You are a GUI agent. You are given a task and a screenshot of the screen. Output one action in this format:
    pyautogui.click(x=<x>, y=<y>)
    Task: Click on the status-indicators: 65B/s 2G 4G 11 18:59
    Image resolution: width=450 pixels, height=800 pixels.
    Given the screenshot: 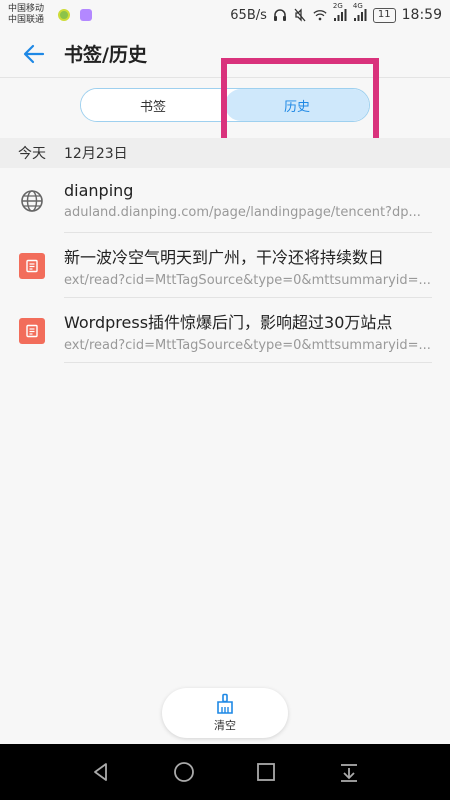 What is the action you would take?
    pyautogui.click(x=336, y=12)
    